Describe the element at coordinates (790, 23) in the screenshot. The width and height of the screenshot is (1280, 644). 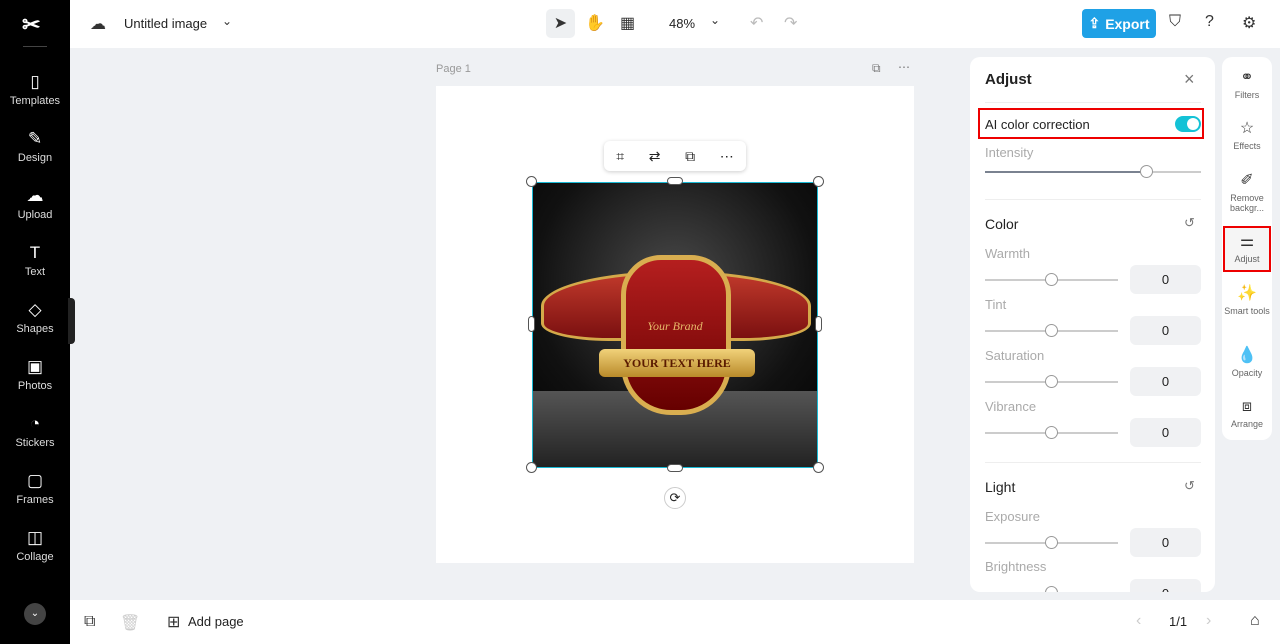
I see `redo-icon: ↷` at that location.